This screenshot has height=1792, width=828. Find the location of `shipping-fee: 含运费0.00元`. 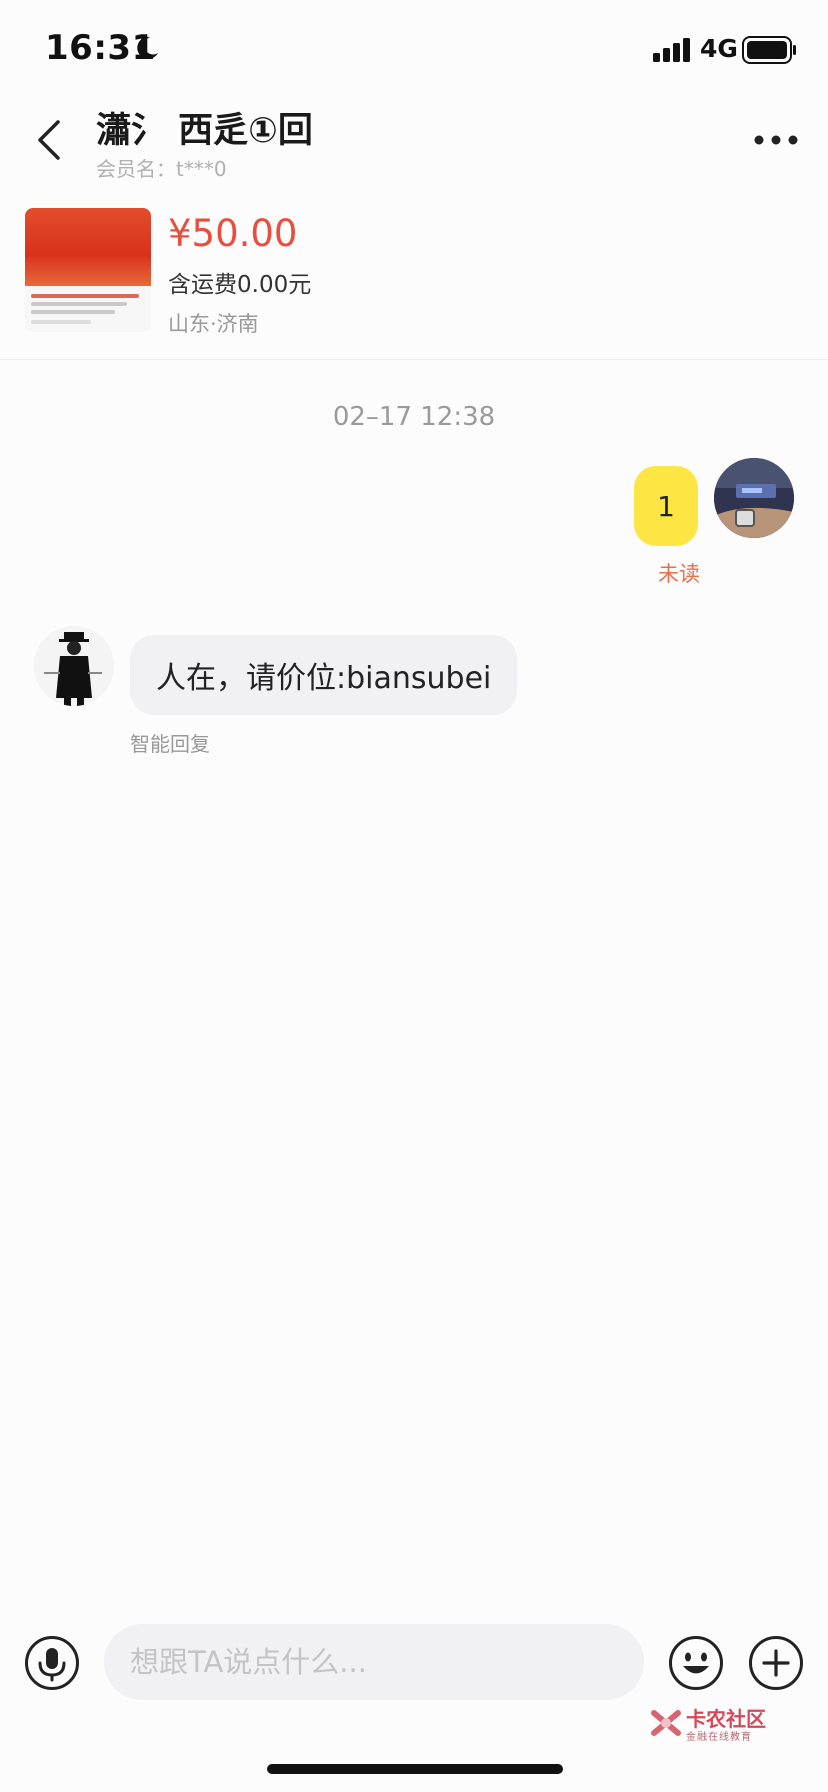

shipping-fee: 含运费0.00元 is located at coordinates (240, 285).